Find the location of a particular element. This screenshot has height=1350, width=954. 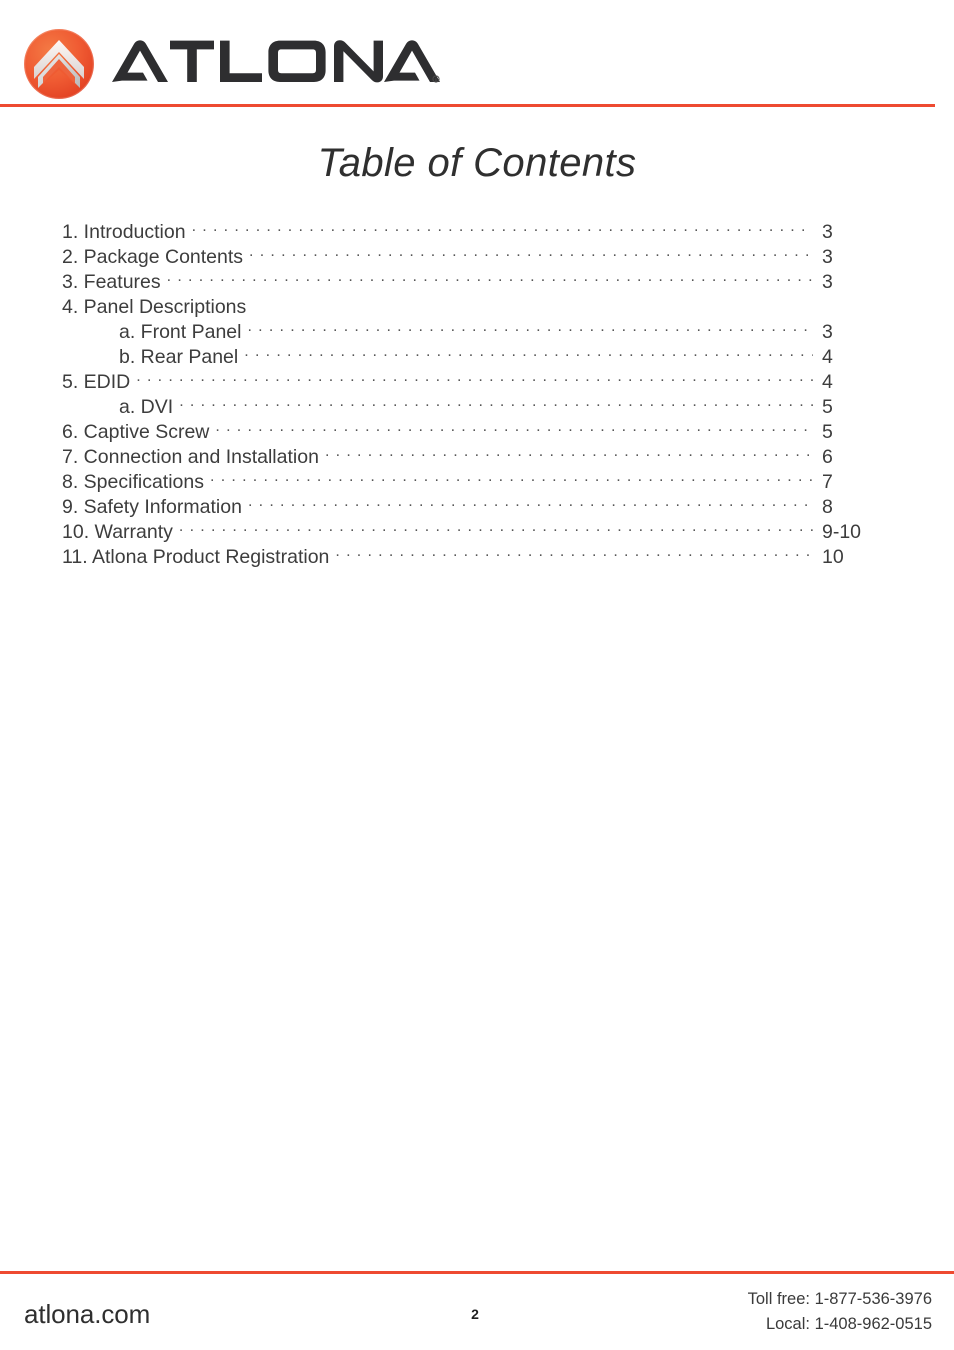

toc-entry: 10. Warranty 9-10 is located at coordinates (471, 530).